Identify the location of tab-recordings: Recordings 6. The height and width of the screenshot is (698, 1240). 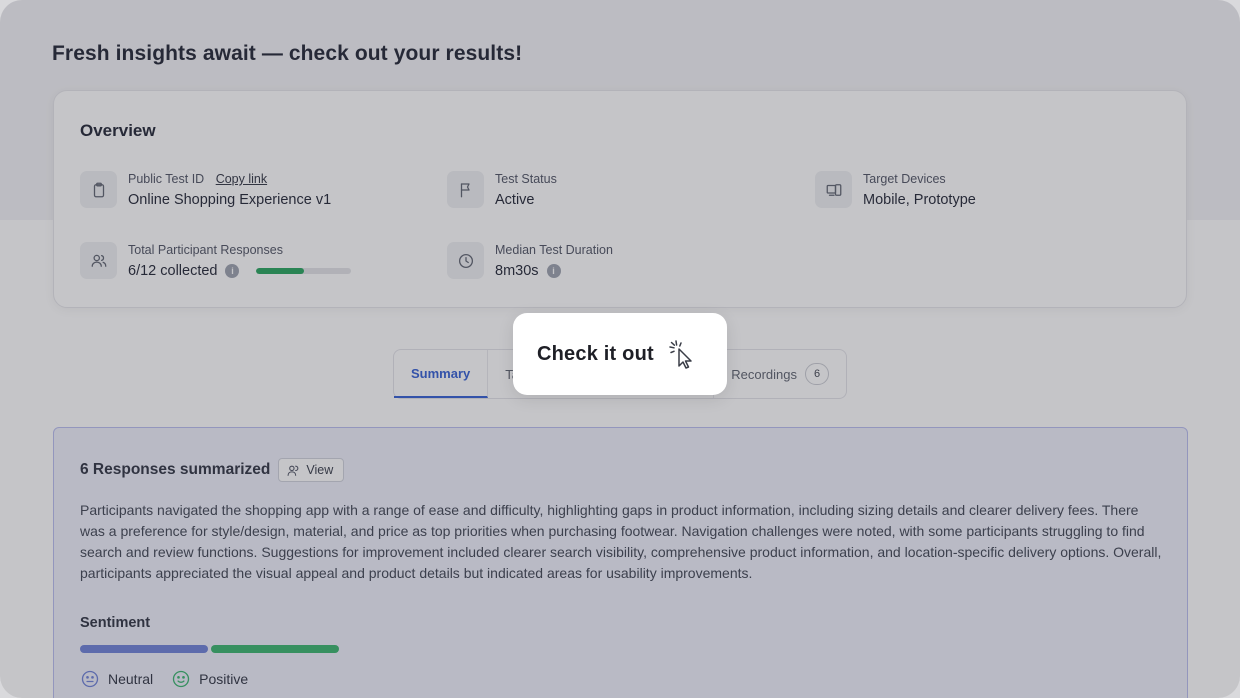
(780, 374).